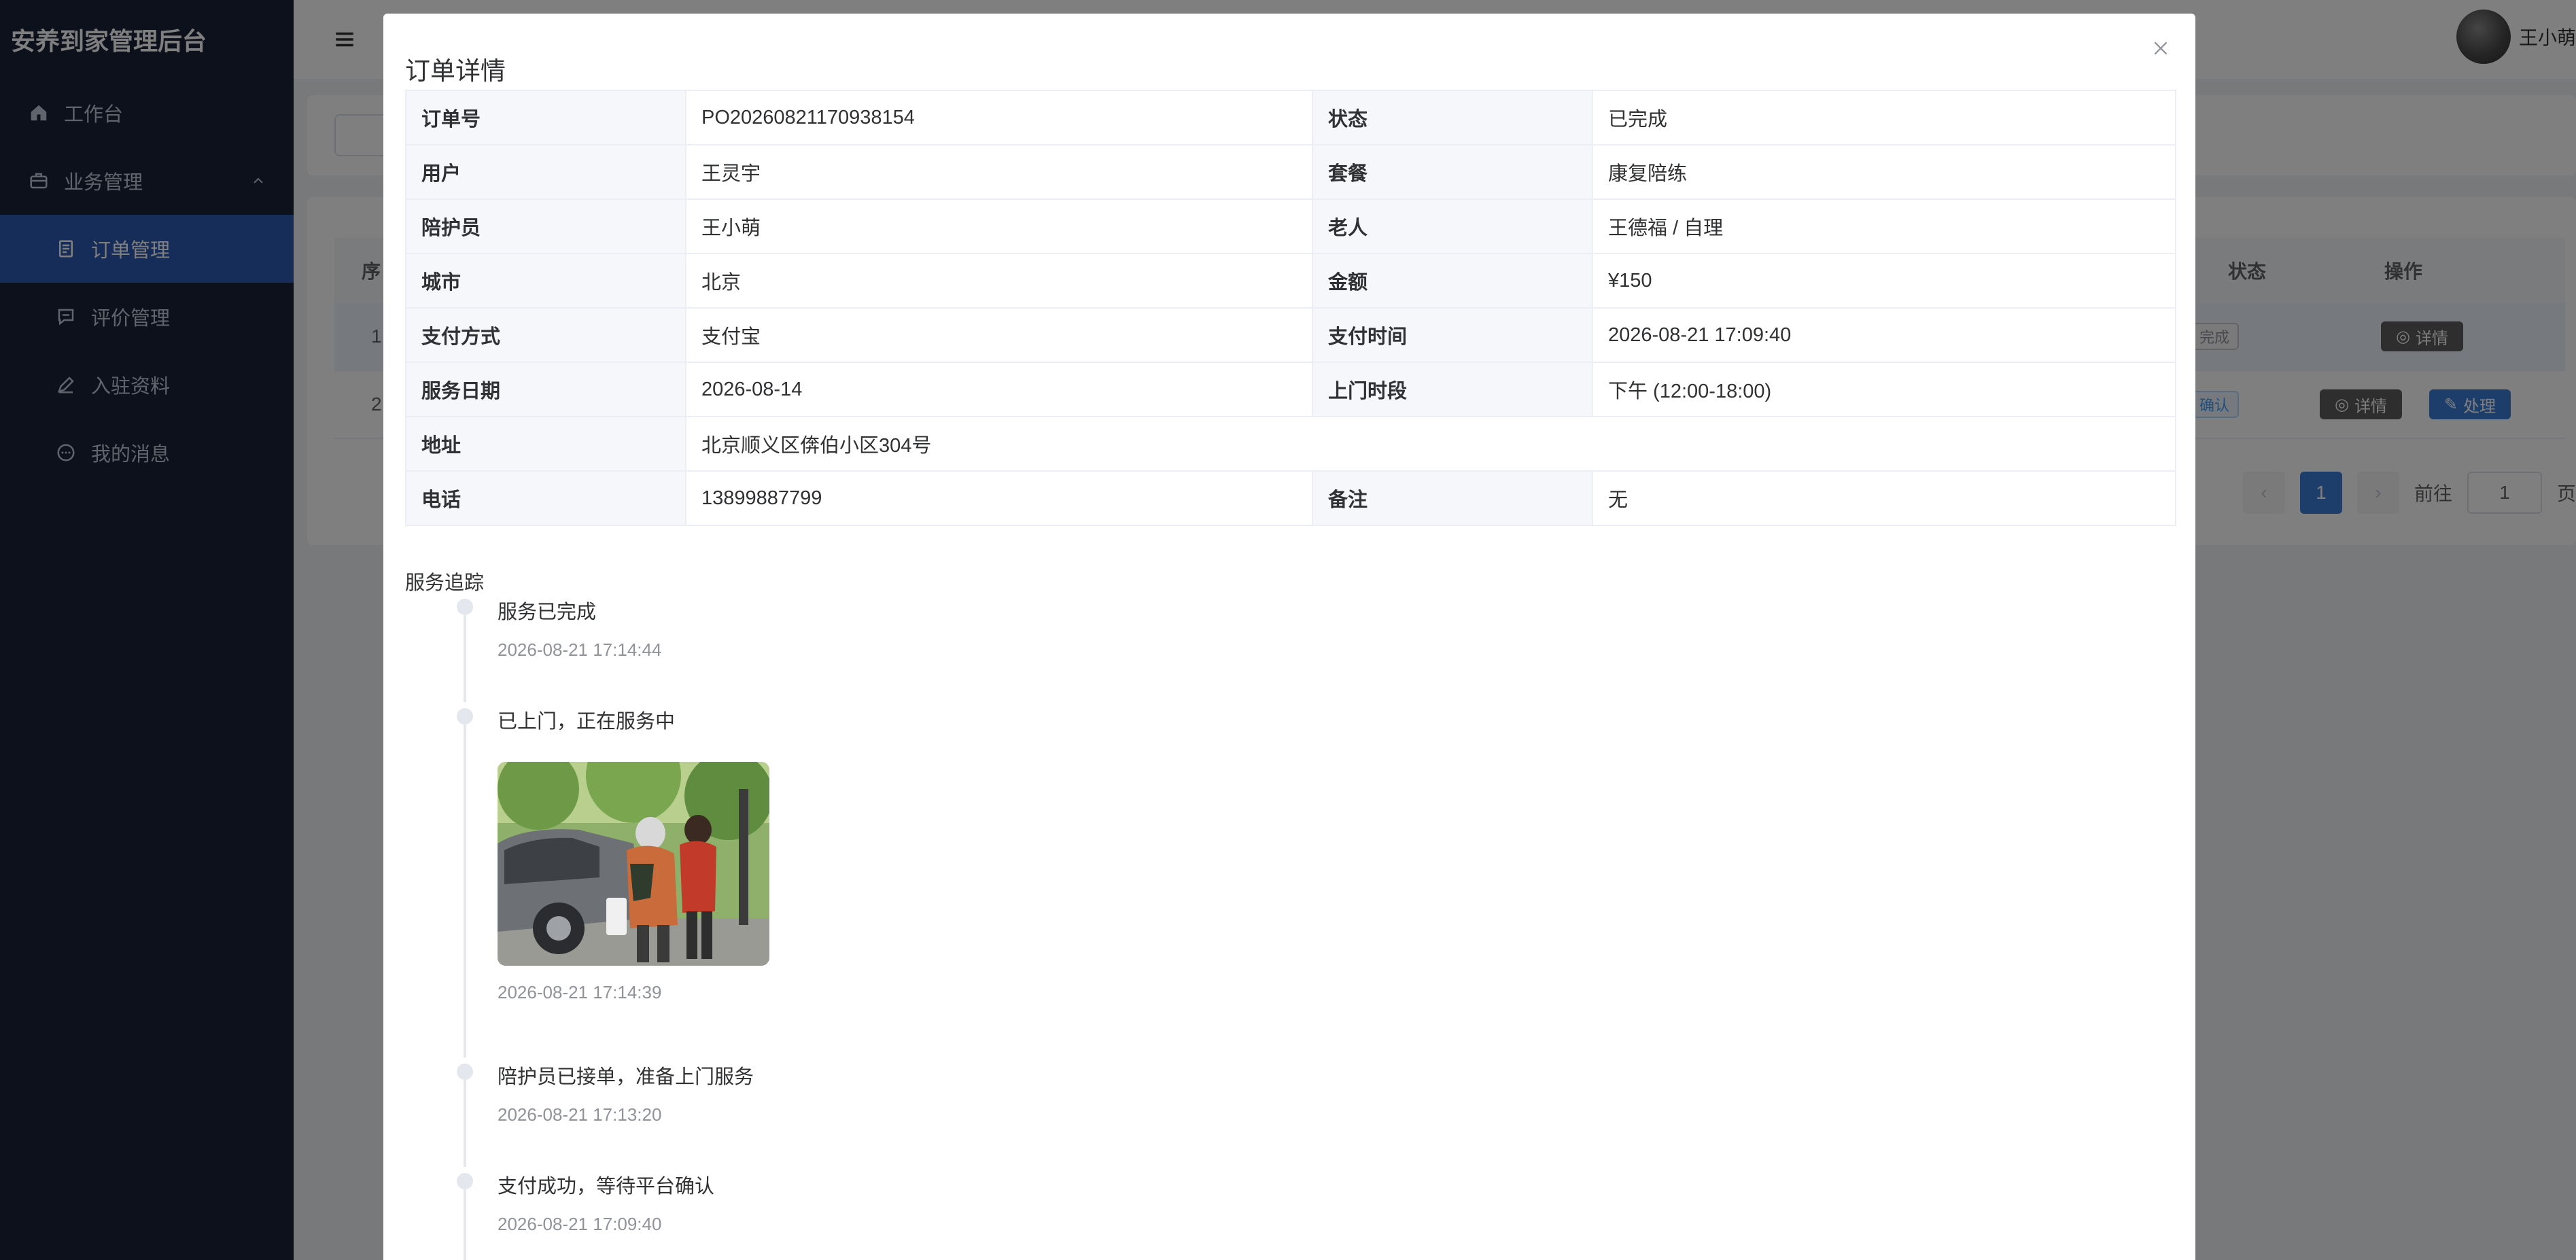 This screenshot has height=1260, width=2576. Describe the element at coordinates (580, 650) in the screenshot. I see `timeline-time: 2026-08-21 17:14:44` at that location.